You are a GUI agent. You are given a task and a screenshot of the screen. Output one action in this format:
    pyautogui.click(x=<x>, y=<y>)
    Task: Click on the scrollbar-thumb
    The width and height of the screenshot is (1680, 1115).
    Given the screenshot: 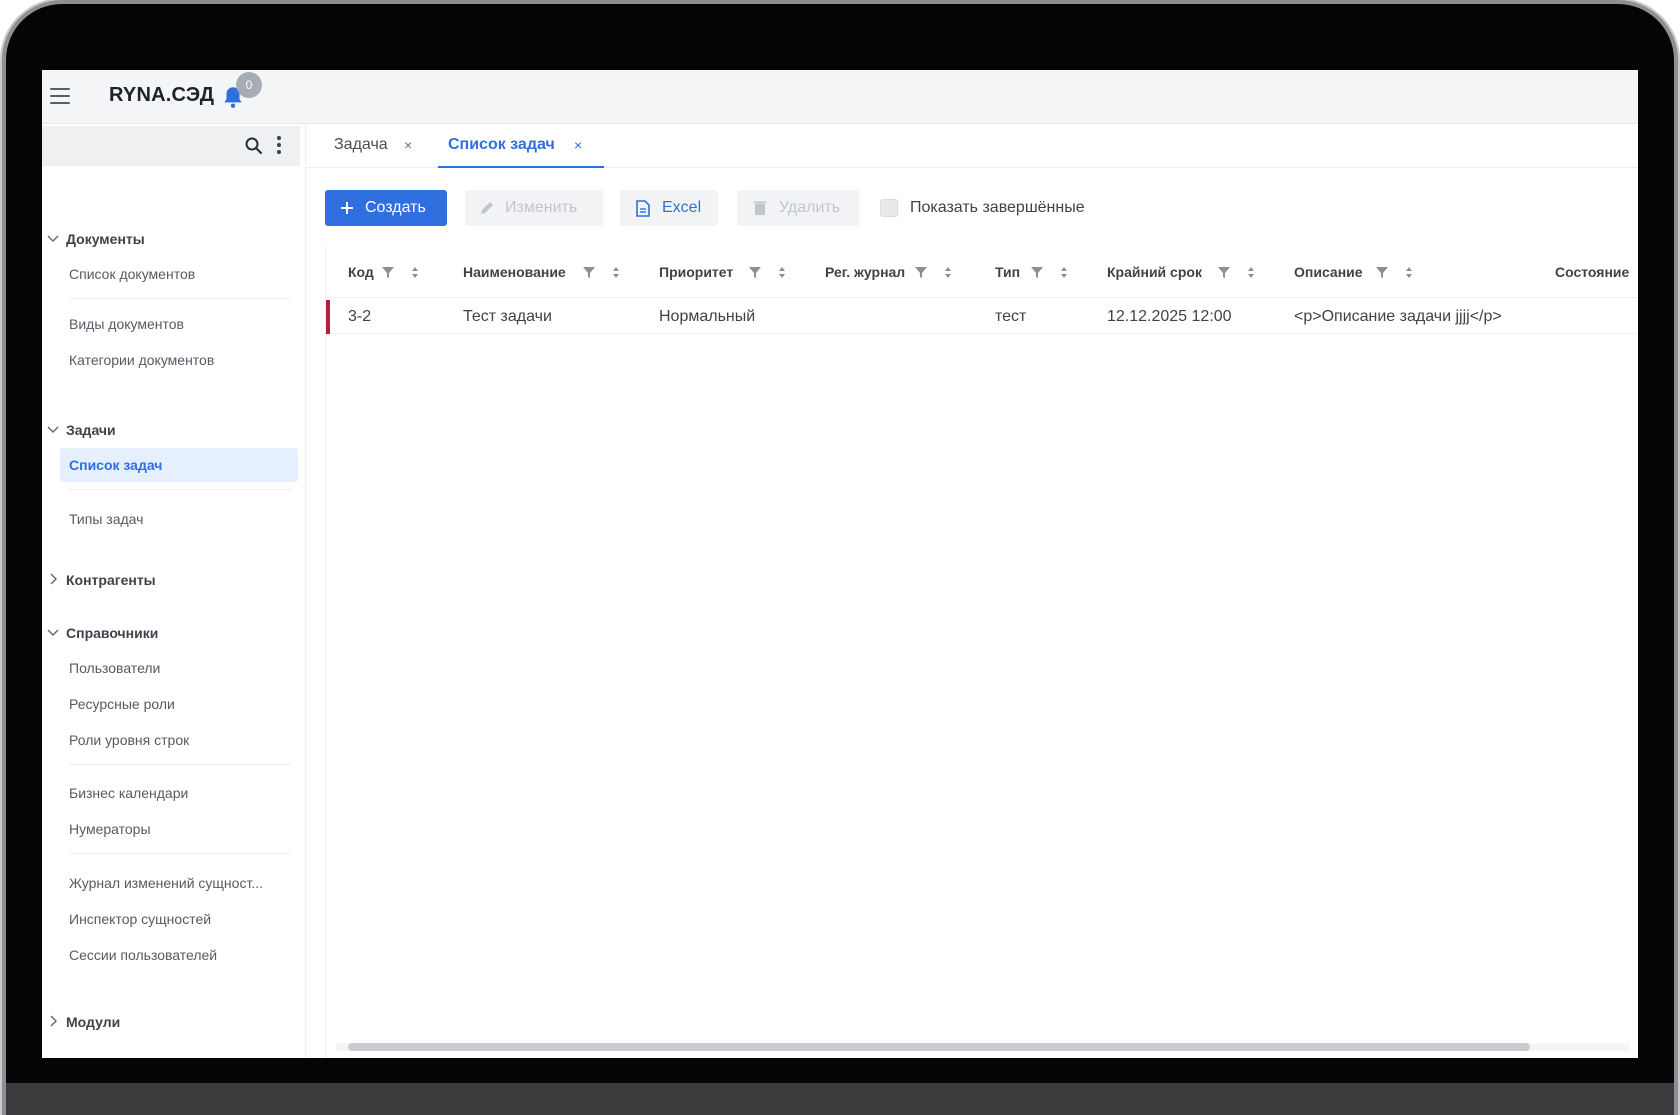 What is the action you would take?
    pyautogui.click(x=939, y=1047)
    